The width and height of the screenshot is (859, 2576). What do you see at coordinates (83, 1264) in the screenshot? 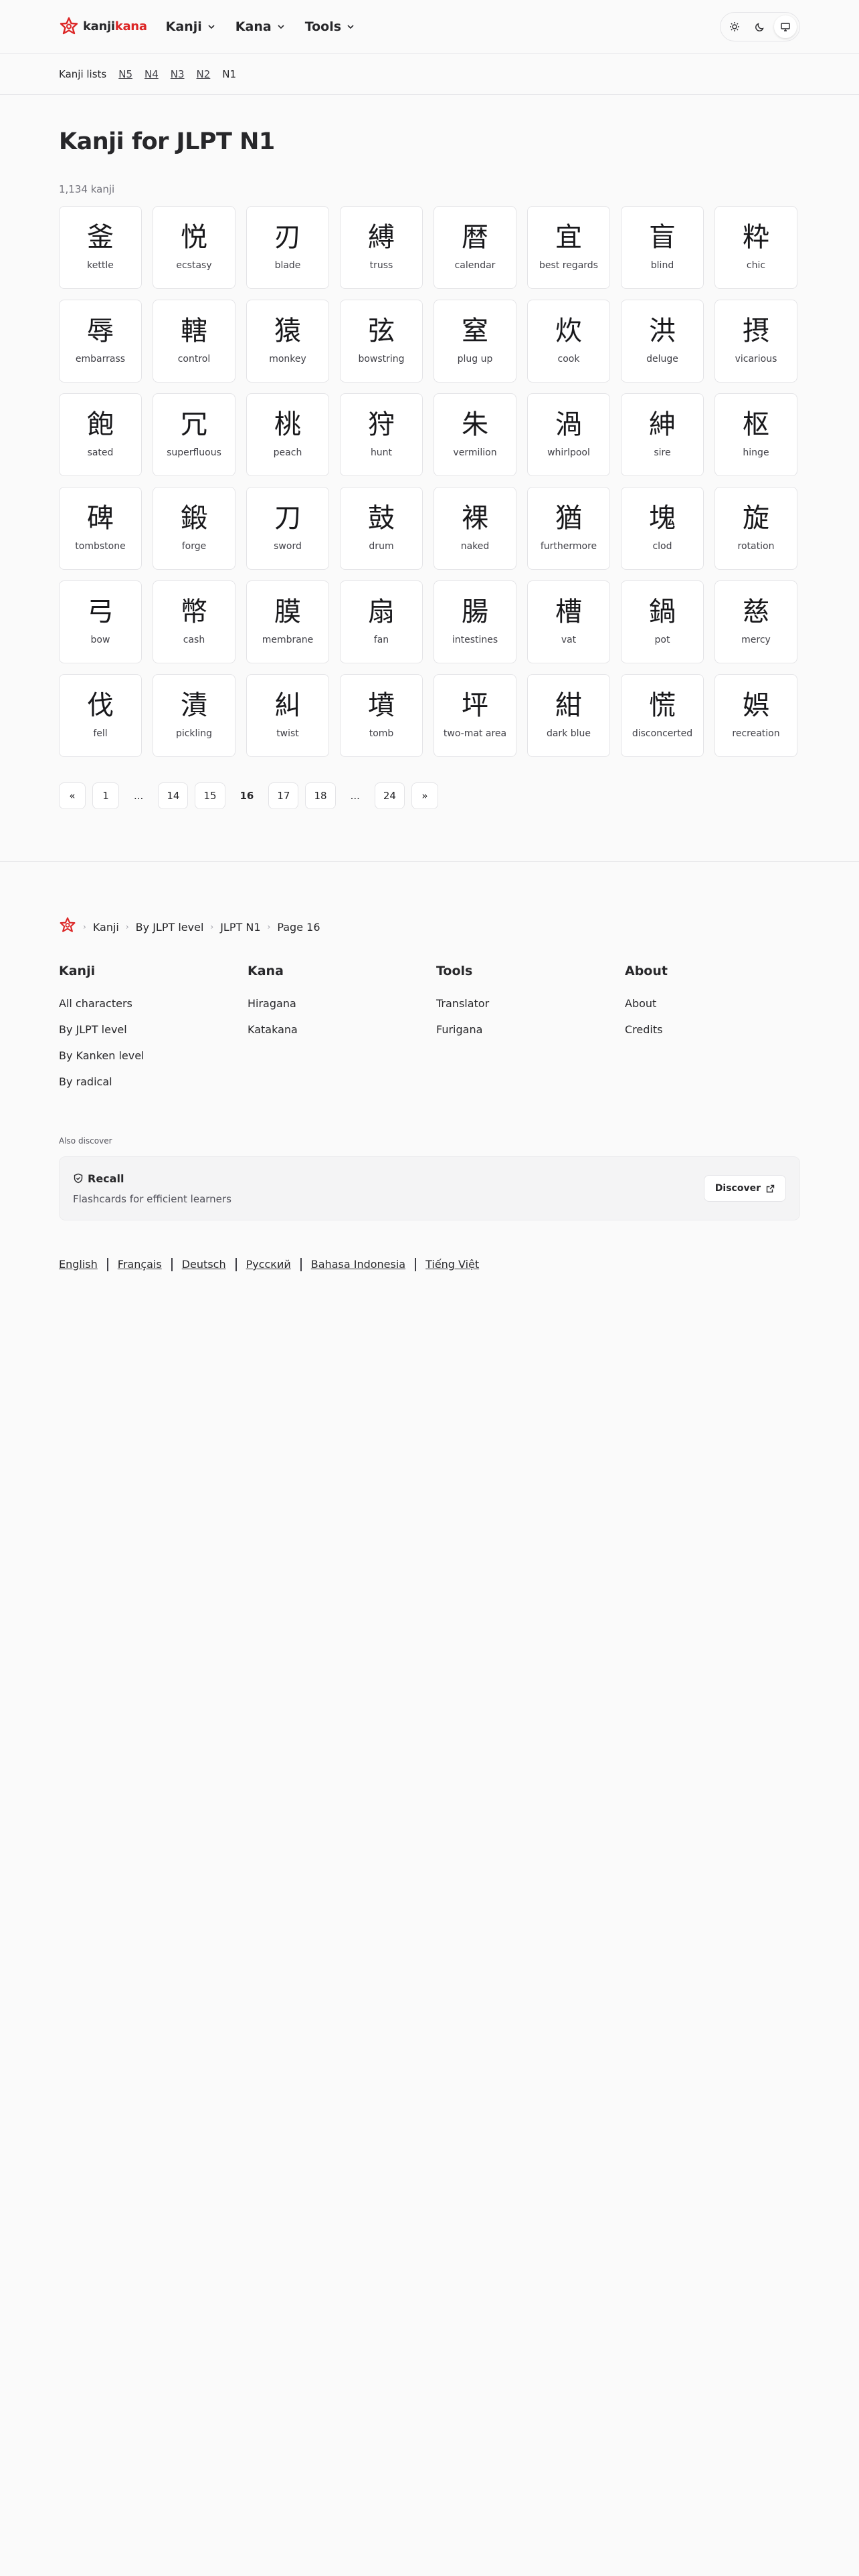
I see `language-english: English` at bounding box center [83, 1264].